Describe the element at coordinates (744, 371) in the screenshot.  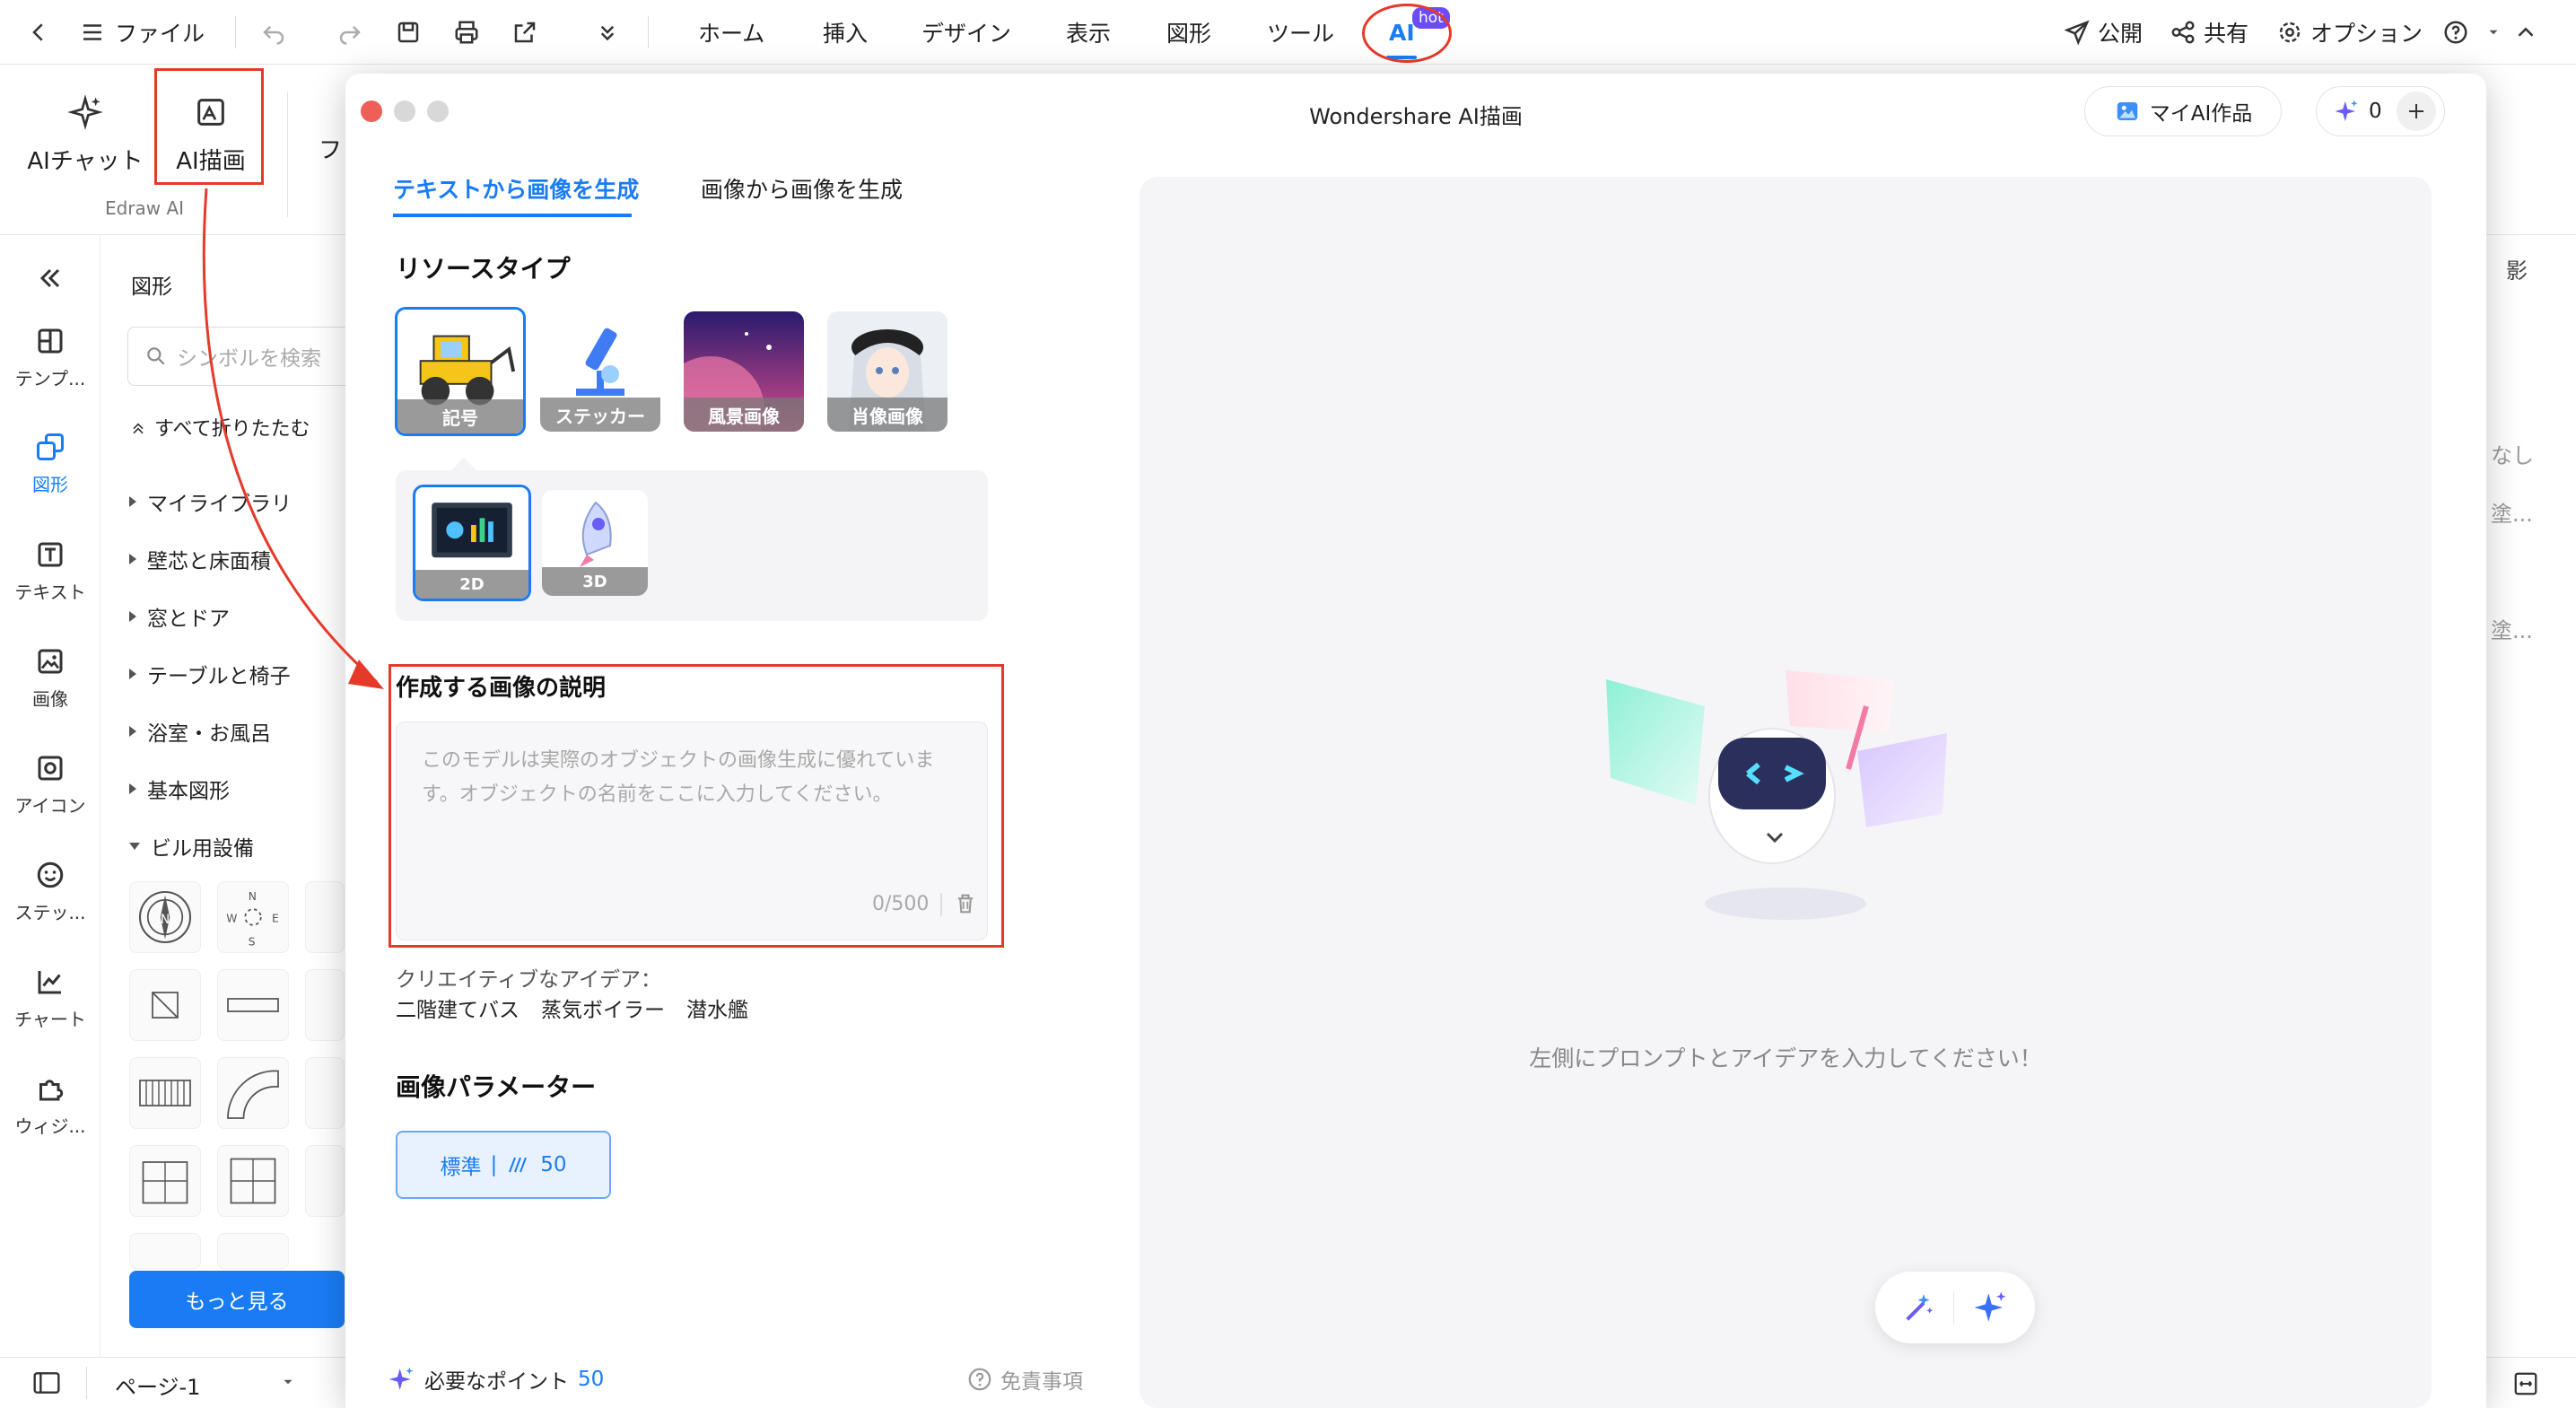
I see `resource-type-landscape: 風景画像` at that location.